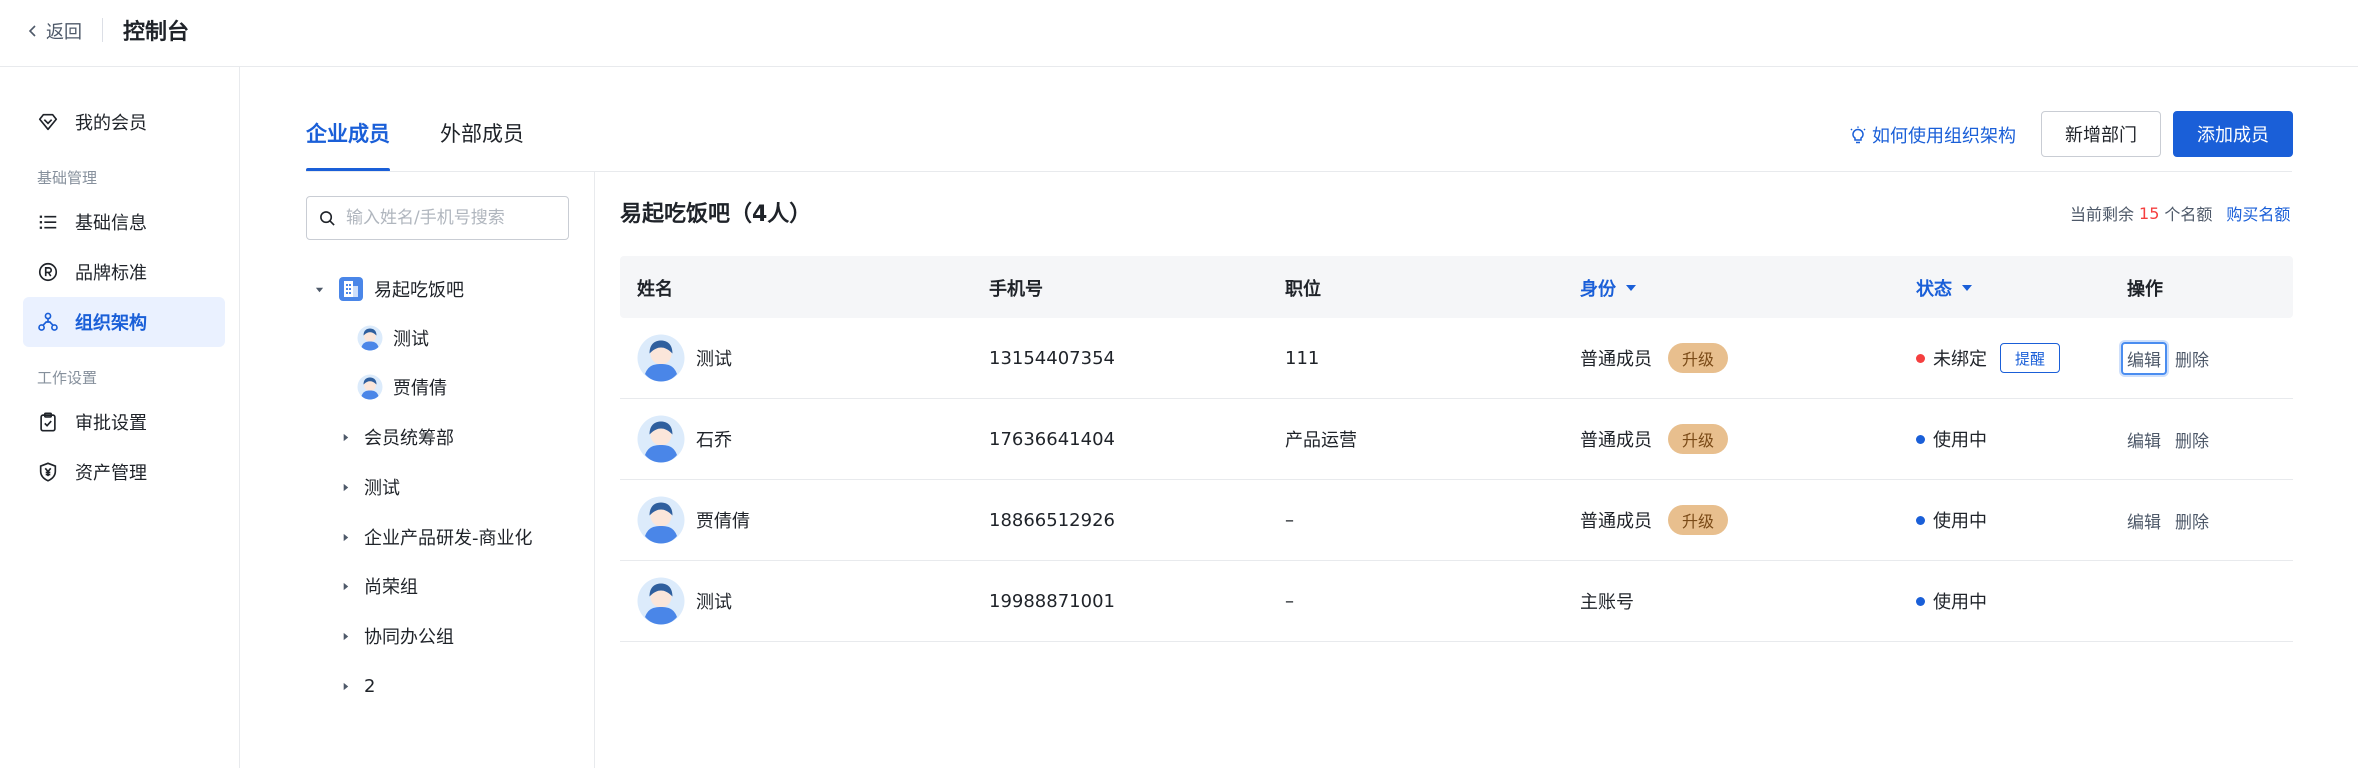 The height and width of the screenshot is (768, 2358). Describe the element at coordinates (419, 290) in the screenshot. I see `tree-node-label: 易起吃饭吧` at that location.